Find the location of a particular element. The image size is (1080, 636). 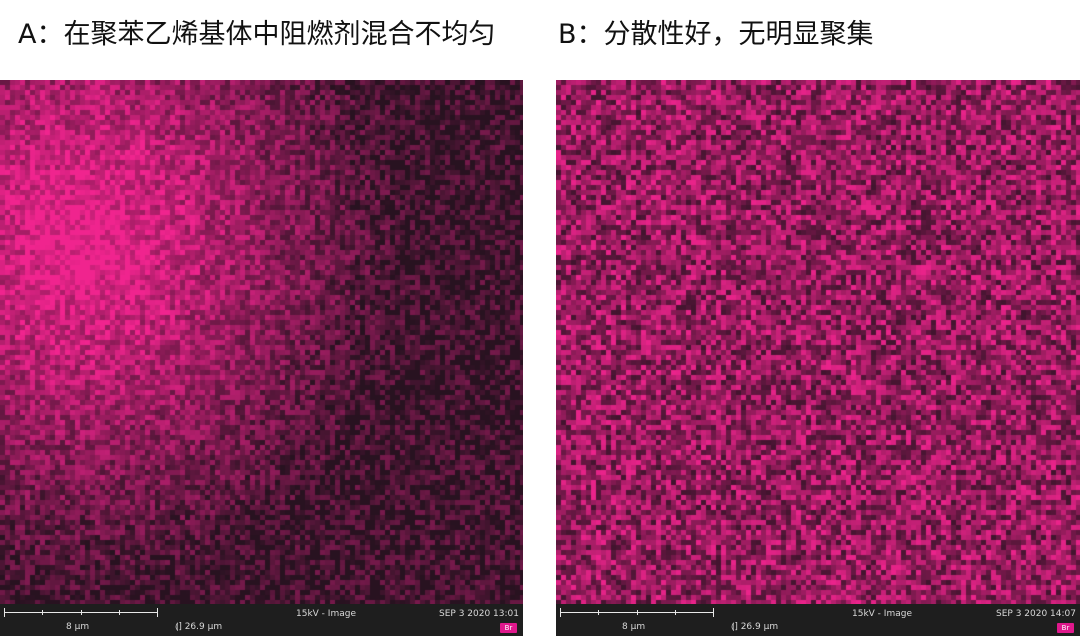

scale-label-b: 8 μm is located at coordinates (634, 627).